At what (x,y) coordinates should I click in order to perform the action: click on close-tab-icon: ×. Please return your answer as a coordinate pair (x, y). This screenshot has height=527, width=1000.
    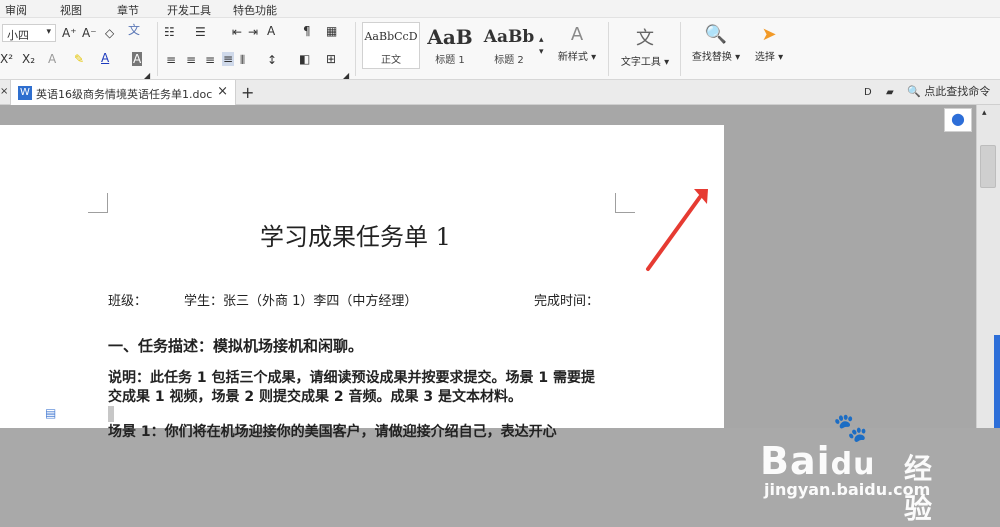
    Looking at the image, I should click on (222, 91).